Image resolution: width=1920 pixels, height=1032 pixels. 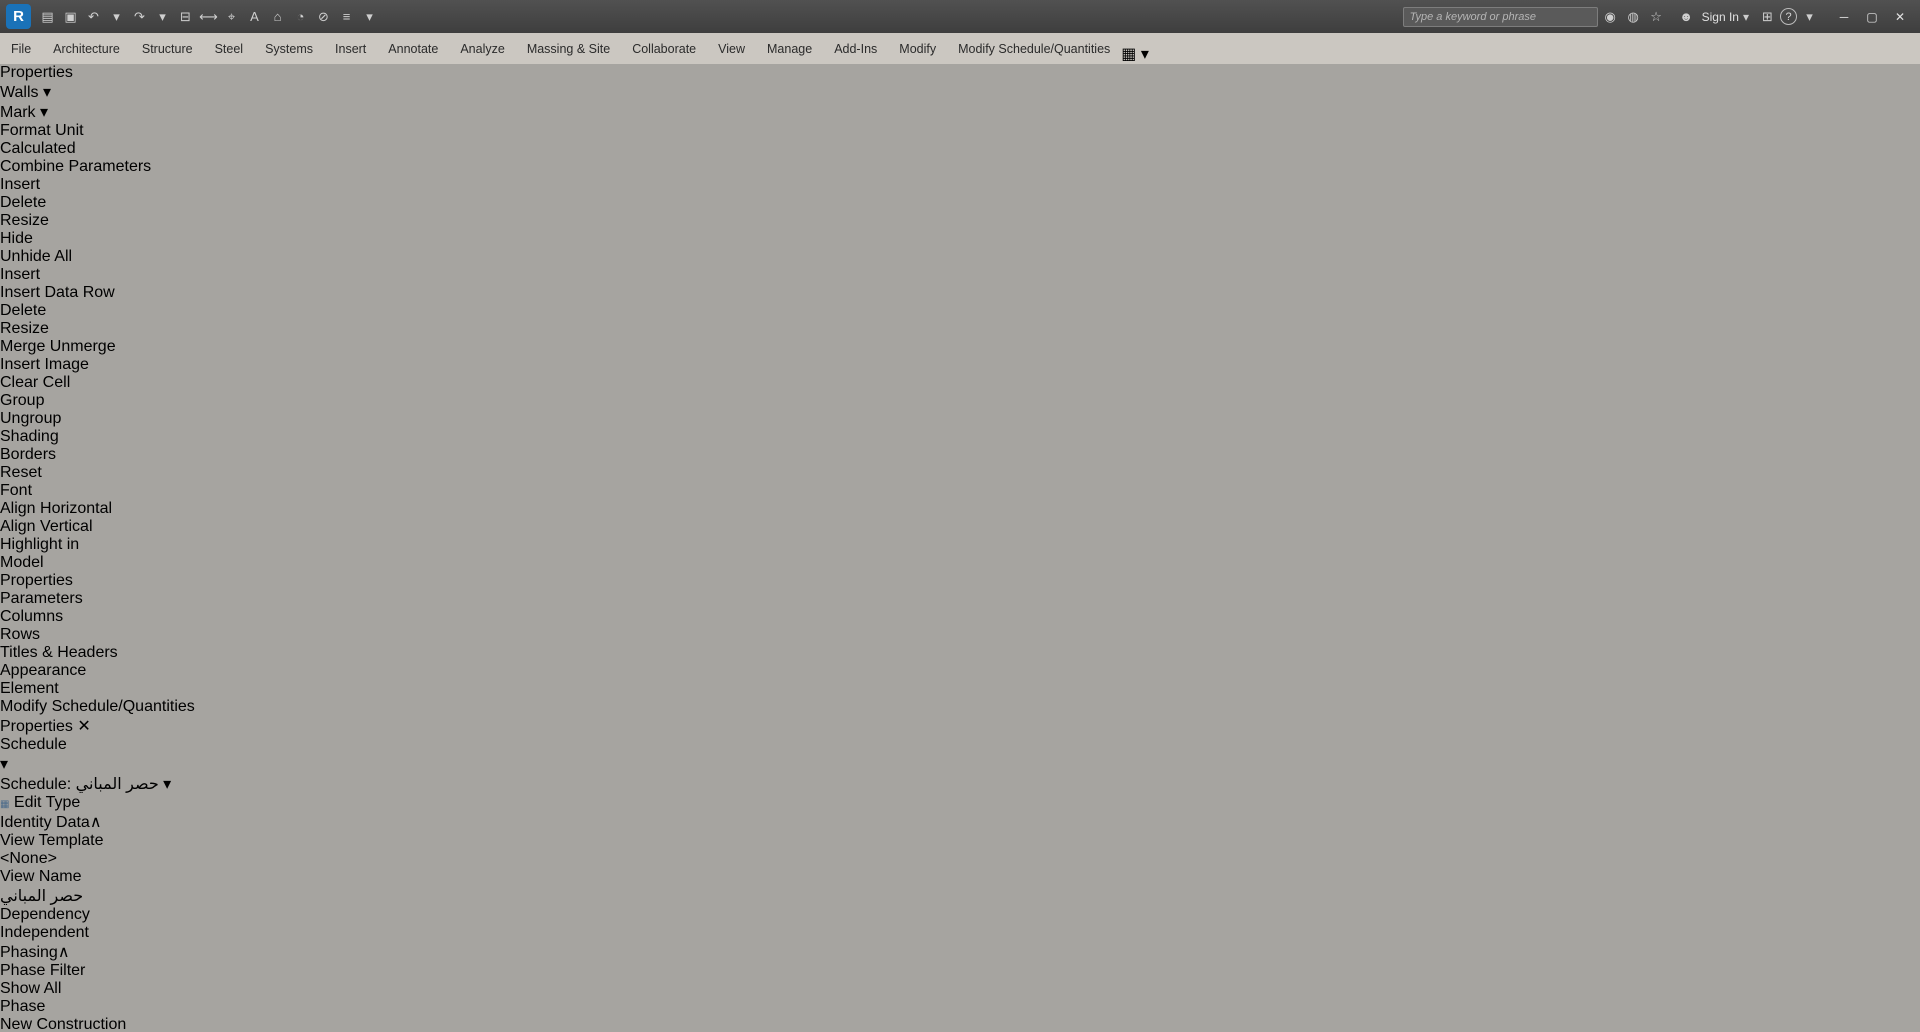 What do you see at coordinates (960, 726) in the screenshot?
I see `properties-palette-header: Properties ✕` at bounding box center [960, 726].